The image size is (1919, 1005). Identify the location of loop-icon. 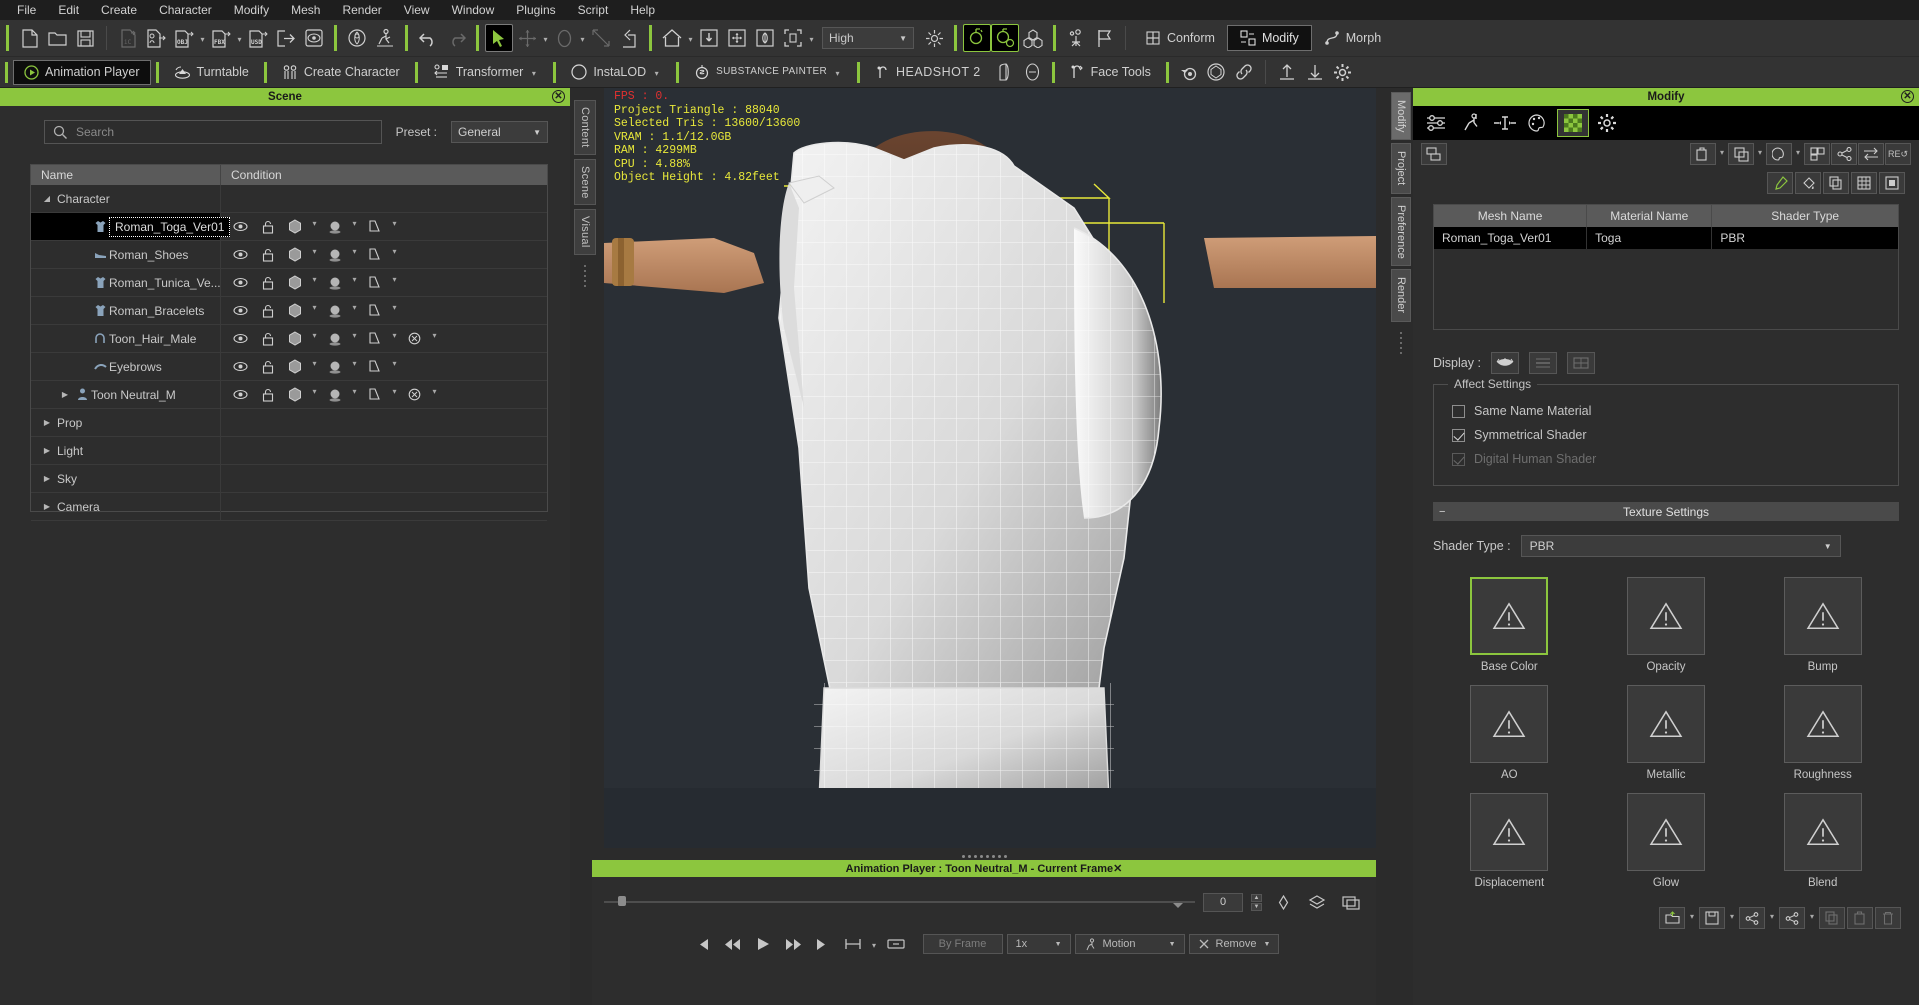
(896, 944).